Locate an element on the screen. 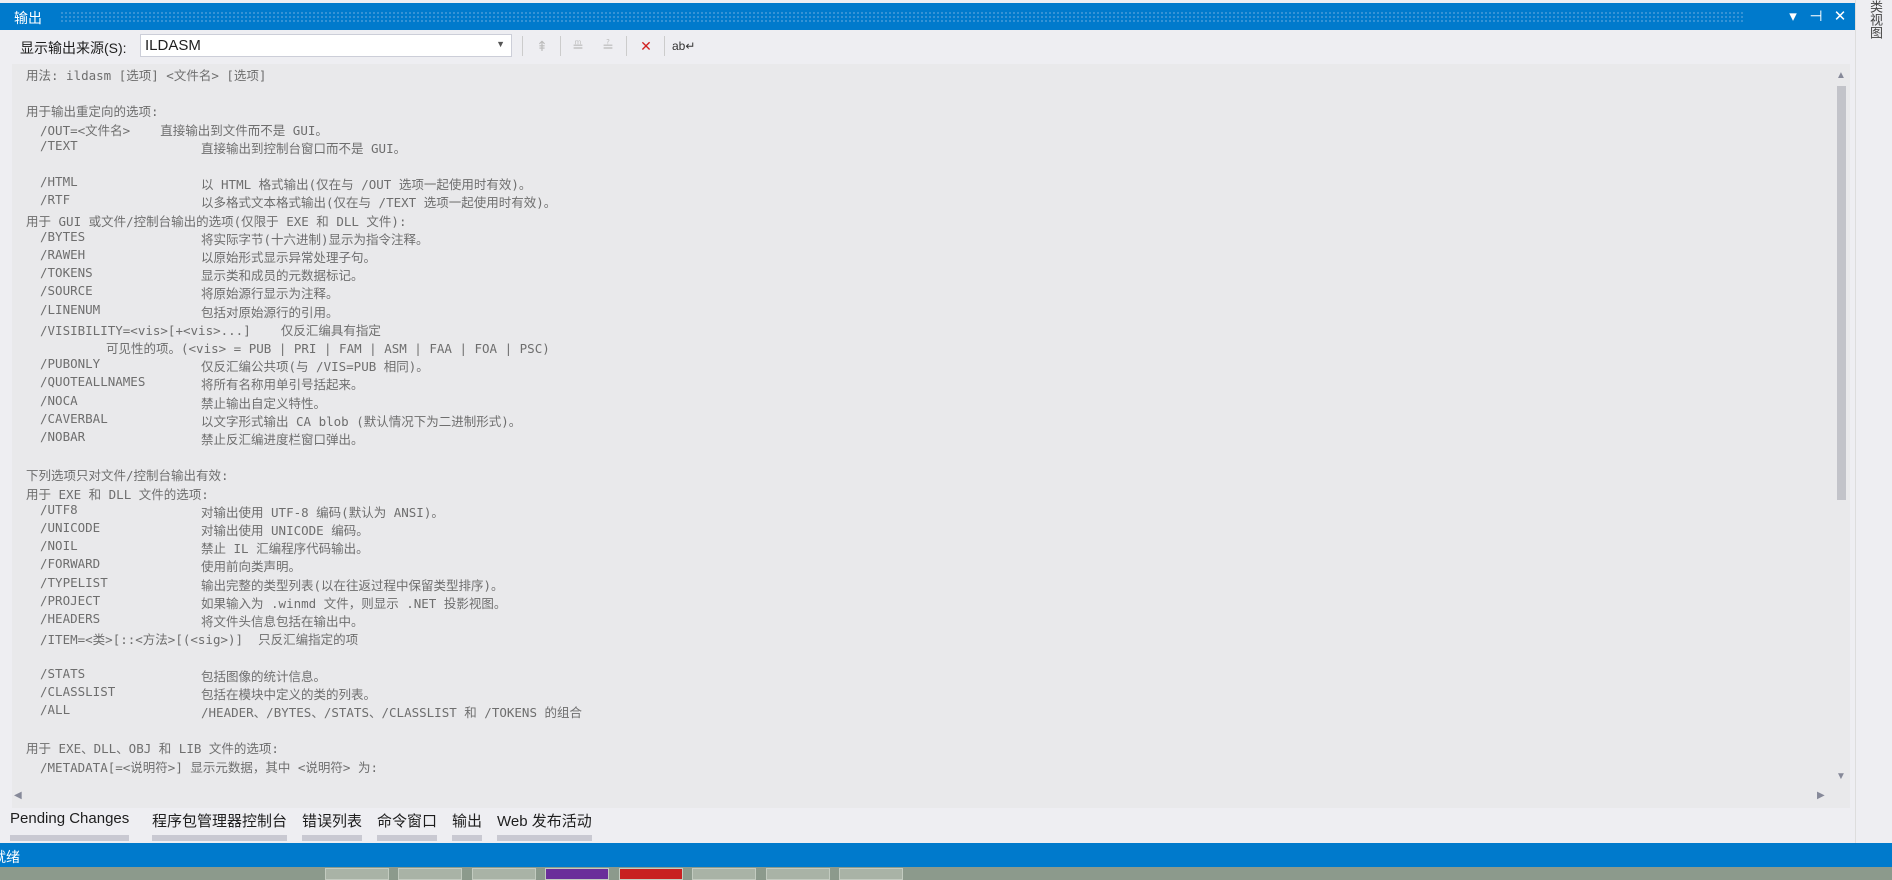 Image resolution: width=1892 pixels, height=880 pixels. scroll-right-icon: ▶ is located at coordinates (1821, 795).